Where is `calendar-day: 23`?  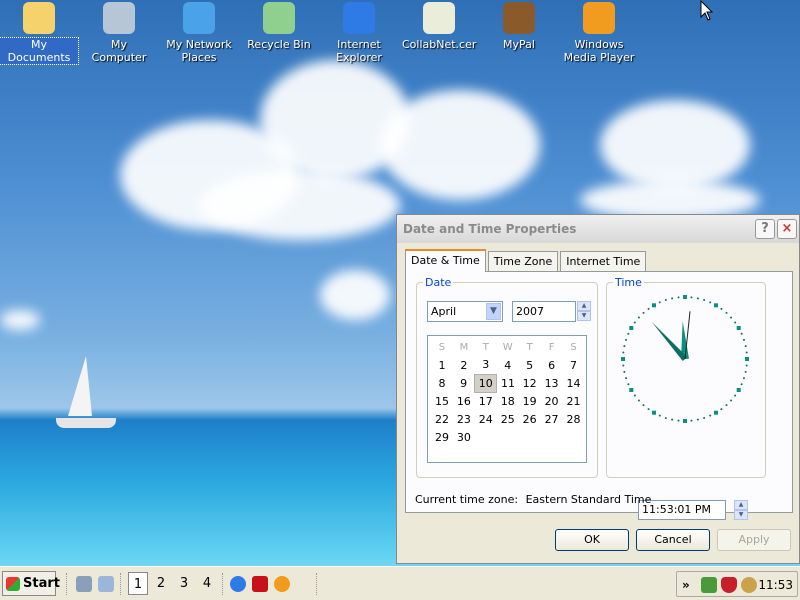
calendar-day: 23 is located at coordinates (464, 419).